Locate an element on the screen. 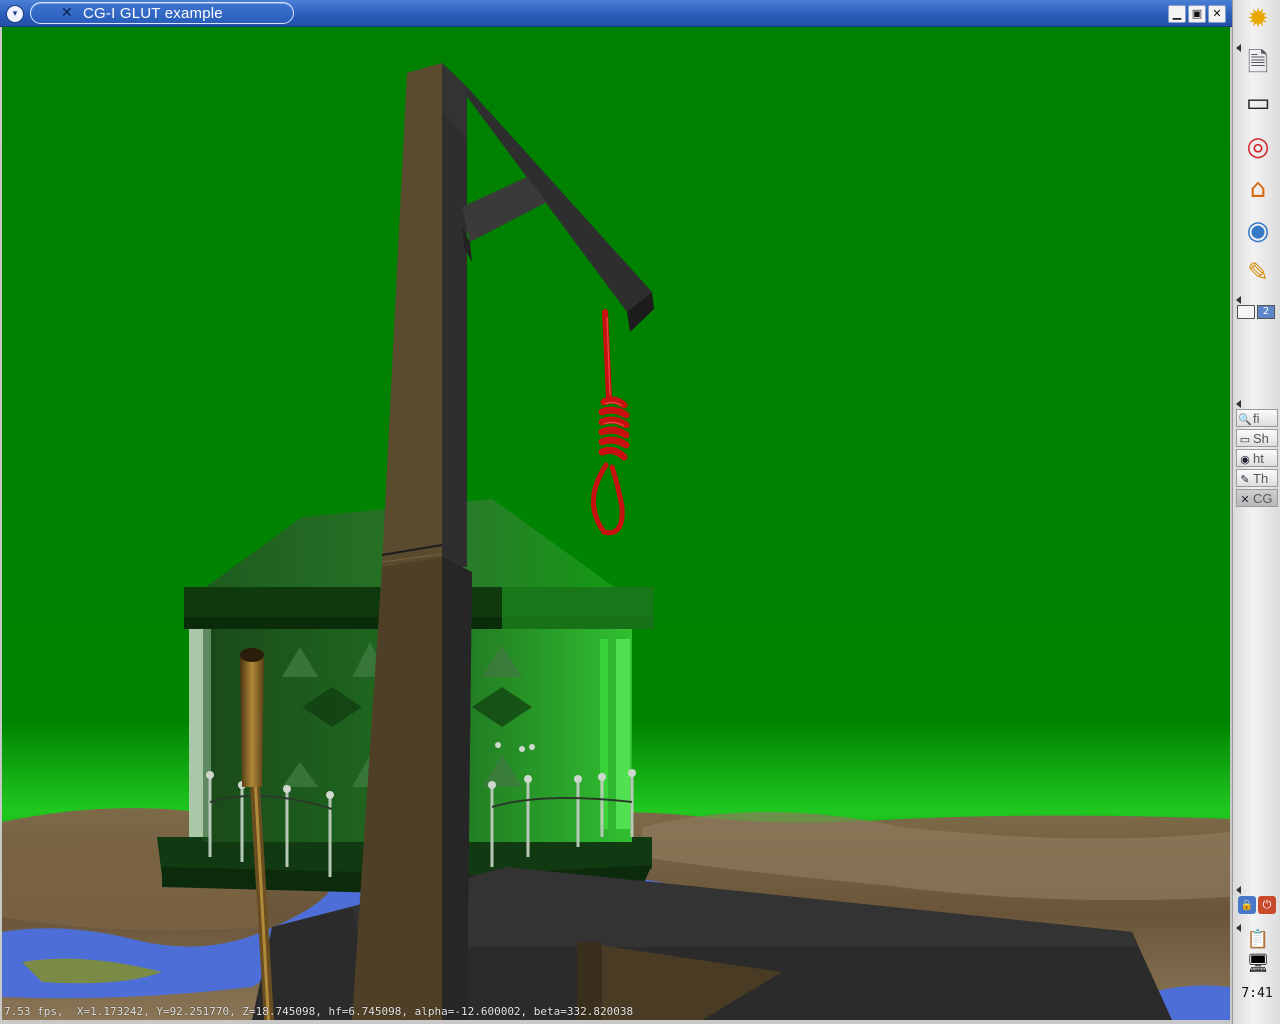  lock-icon: 🔒 is located at coordinates (1247, 905).